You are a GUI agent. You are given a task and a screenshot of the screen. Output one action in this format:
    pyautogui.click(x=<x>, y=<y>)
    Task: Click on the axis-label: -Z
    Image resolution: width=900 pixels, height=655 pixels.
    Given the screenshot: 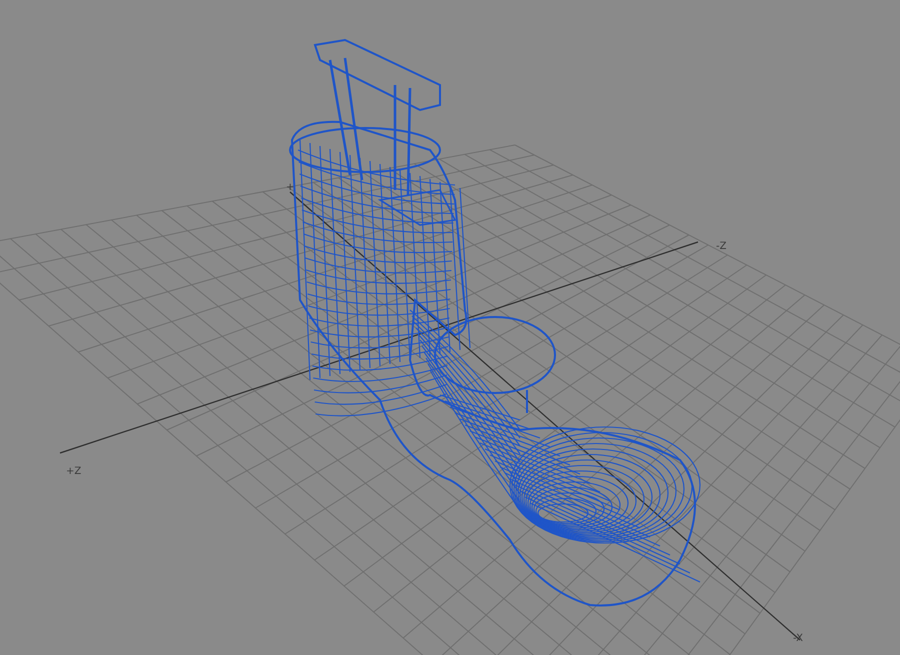 What is the action you would take?
    pyautogui.click(x=721, y=247)
    